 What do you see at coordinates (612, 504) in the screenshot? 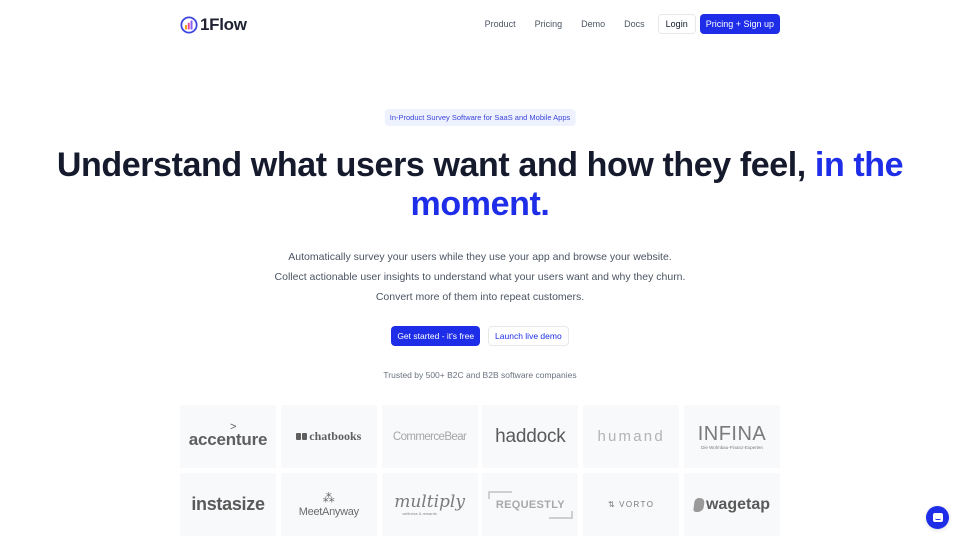
I see `vorto-mark-icon: ⇅` at bounding box center [612, 504].